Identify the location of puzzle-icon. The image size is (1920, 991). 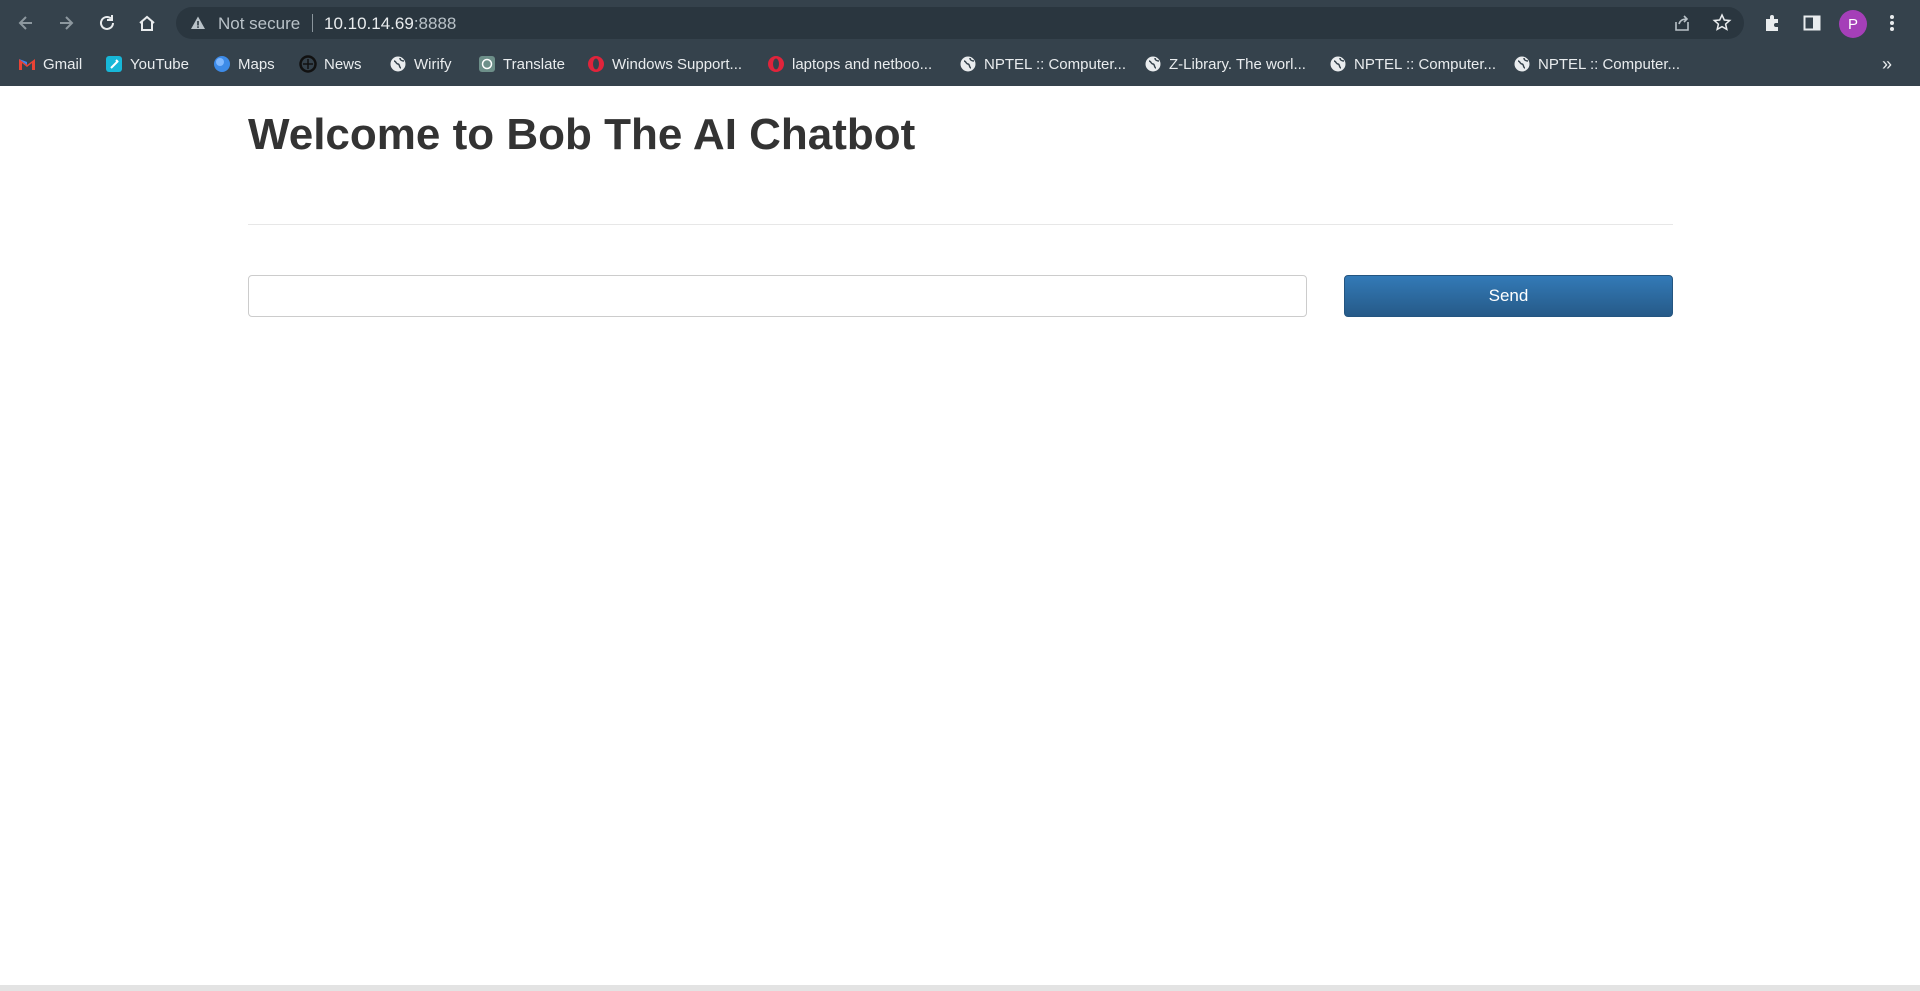
(1772, 23).